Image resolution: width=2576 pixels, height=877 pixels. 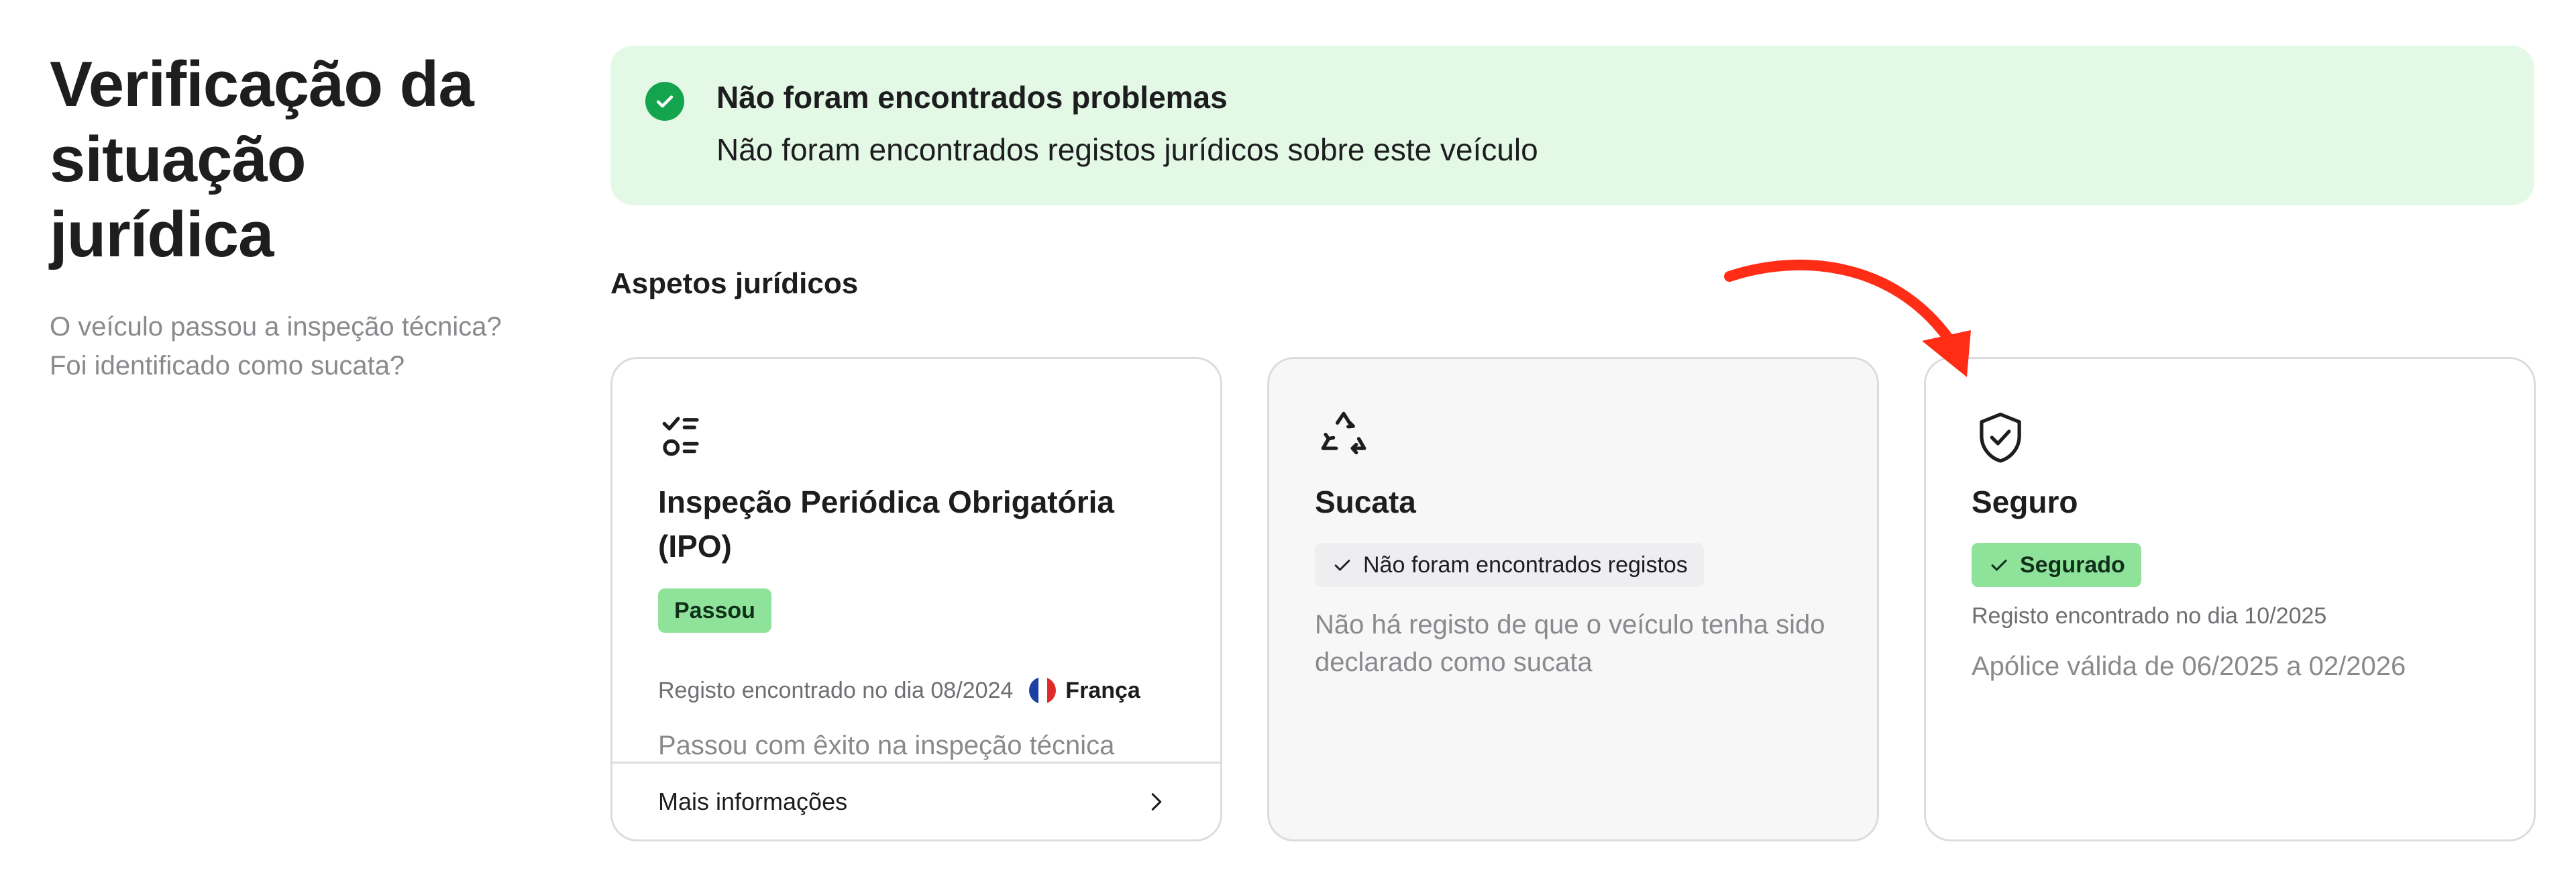 I want to click on red-arrow-icon, so click(x=1847, y=318).